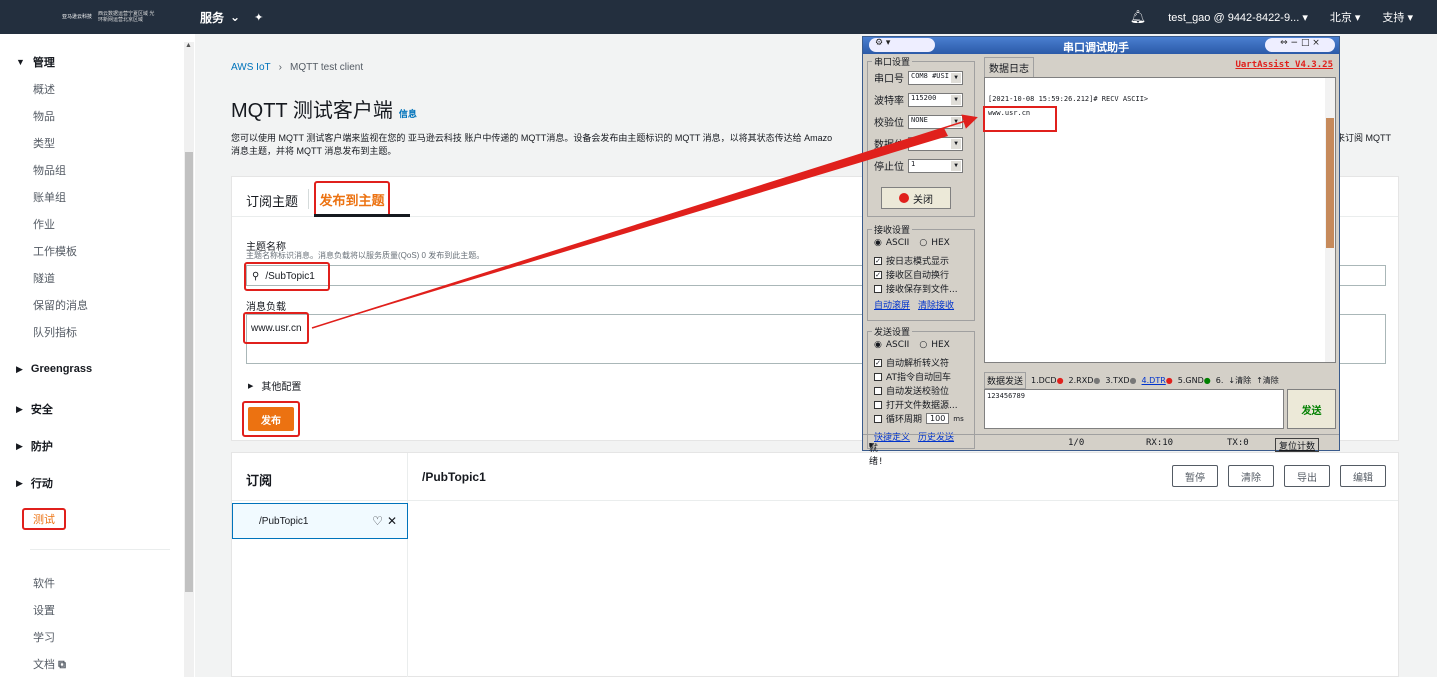  What do you see at coordinates (919, 418) in the screenshot?
I see `send-cycle-option: 循环周期 100 ms` at bounding box center [919, 418].